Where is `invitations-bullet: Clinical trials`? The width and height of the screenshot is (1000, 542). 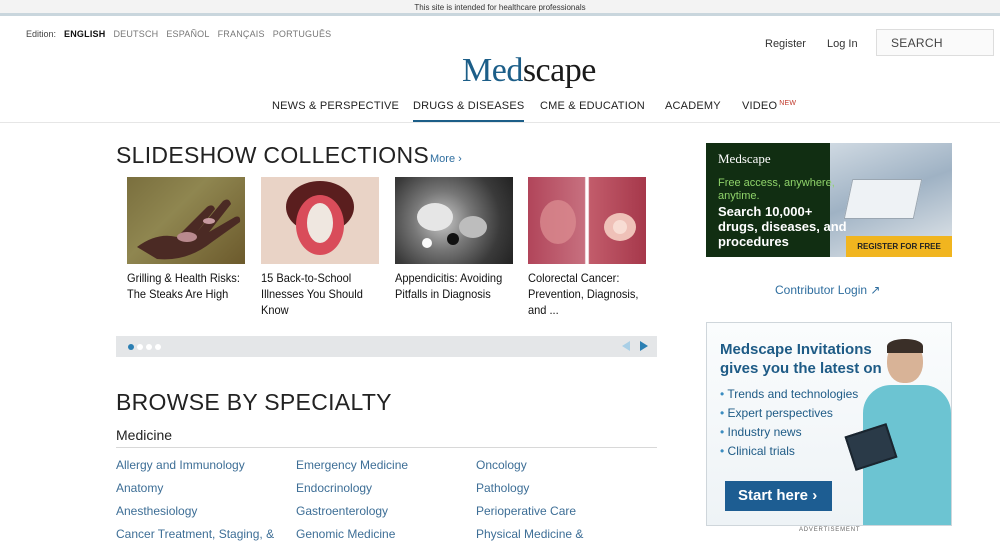
invitations-bullet: Clinical trials is located at coordinates (789, 451).